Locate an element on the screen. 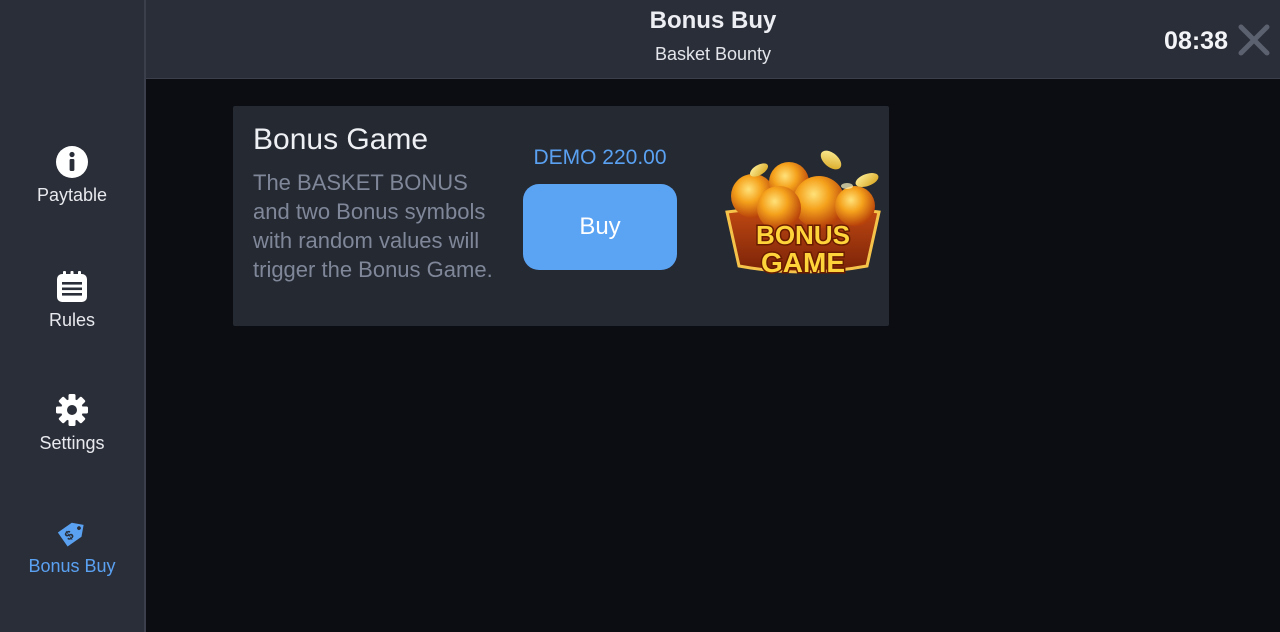 Image resolution: width=1280 pixels, height=632 pixels. sidebar-item-label: Bonus Buy is located at coordinates (72, 566).